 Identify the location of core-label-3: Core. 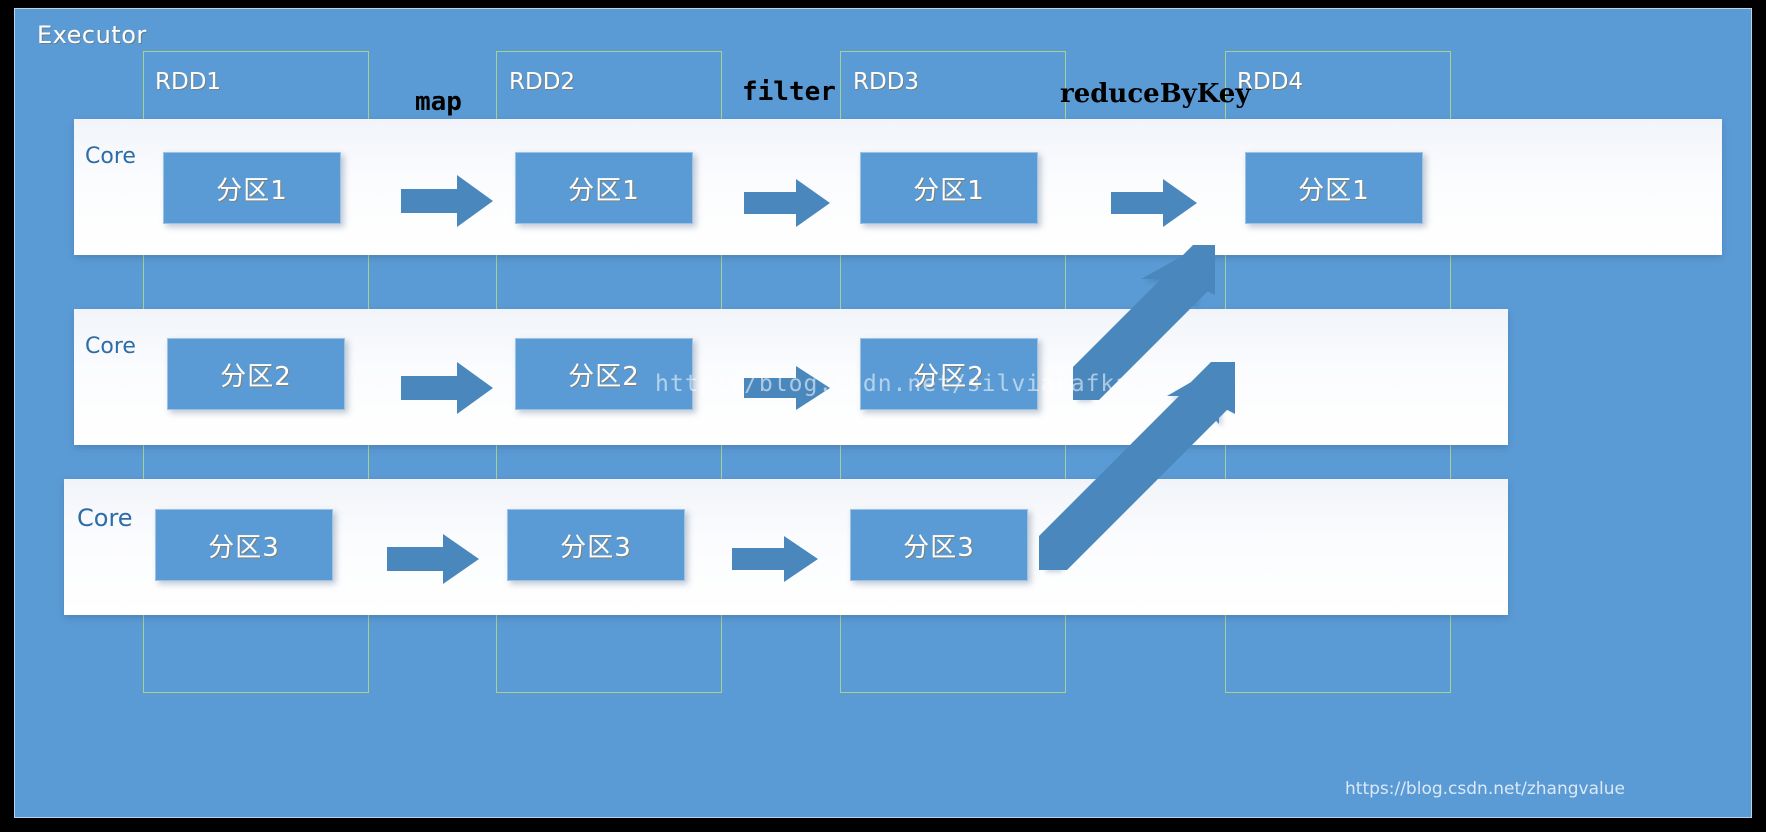
(105, 518).